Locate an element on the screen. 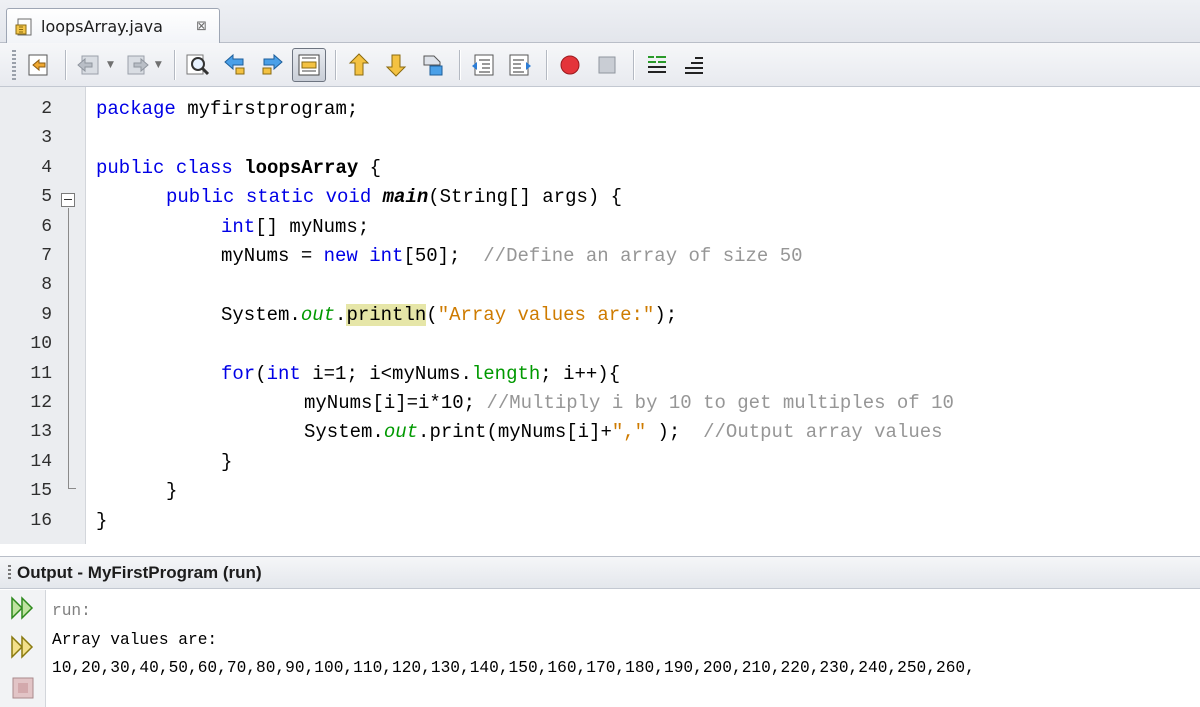 This screenshot has width=1200, height=707. highlighted-method: println is located at coordinates (386, 314).